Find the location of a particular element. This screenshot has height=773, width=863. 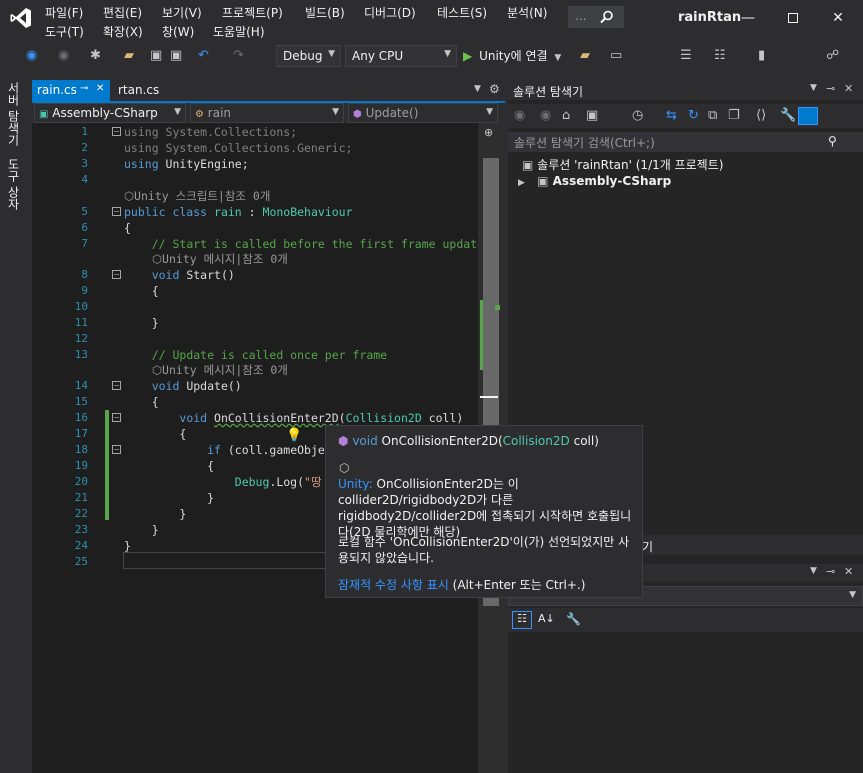

search-icon: ⚲ is located at coordinates (832, 141).